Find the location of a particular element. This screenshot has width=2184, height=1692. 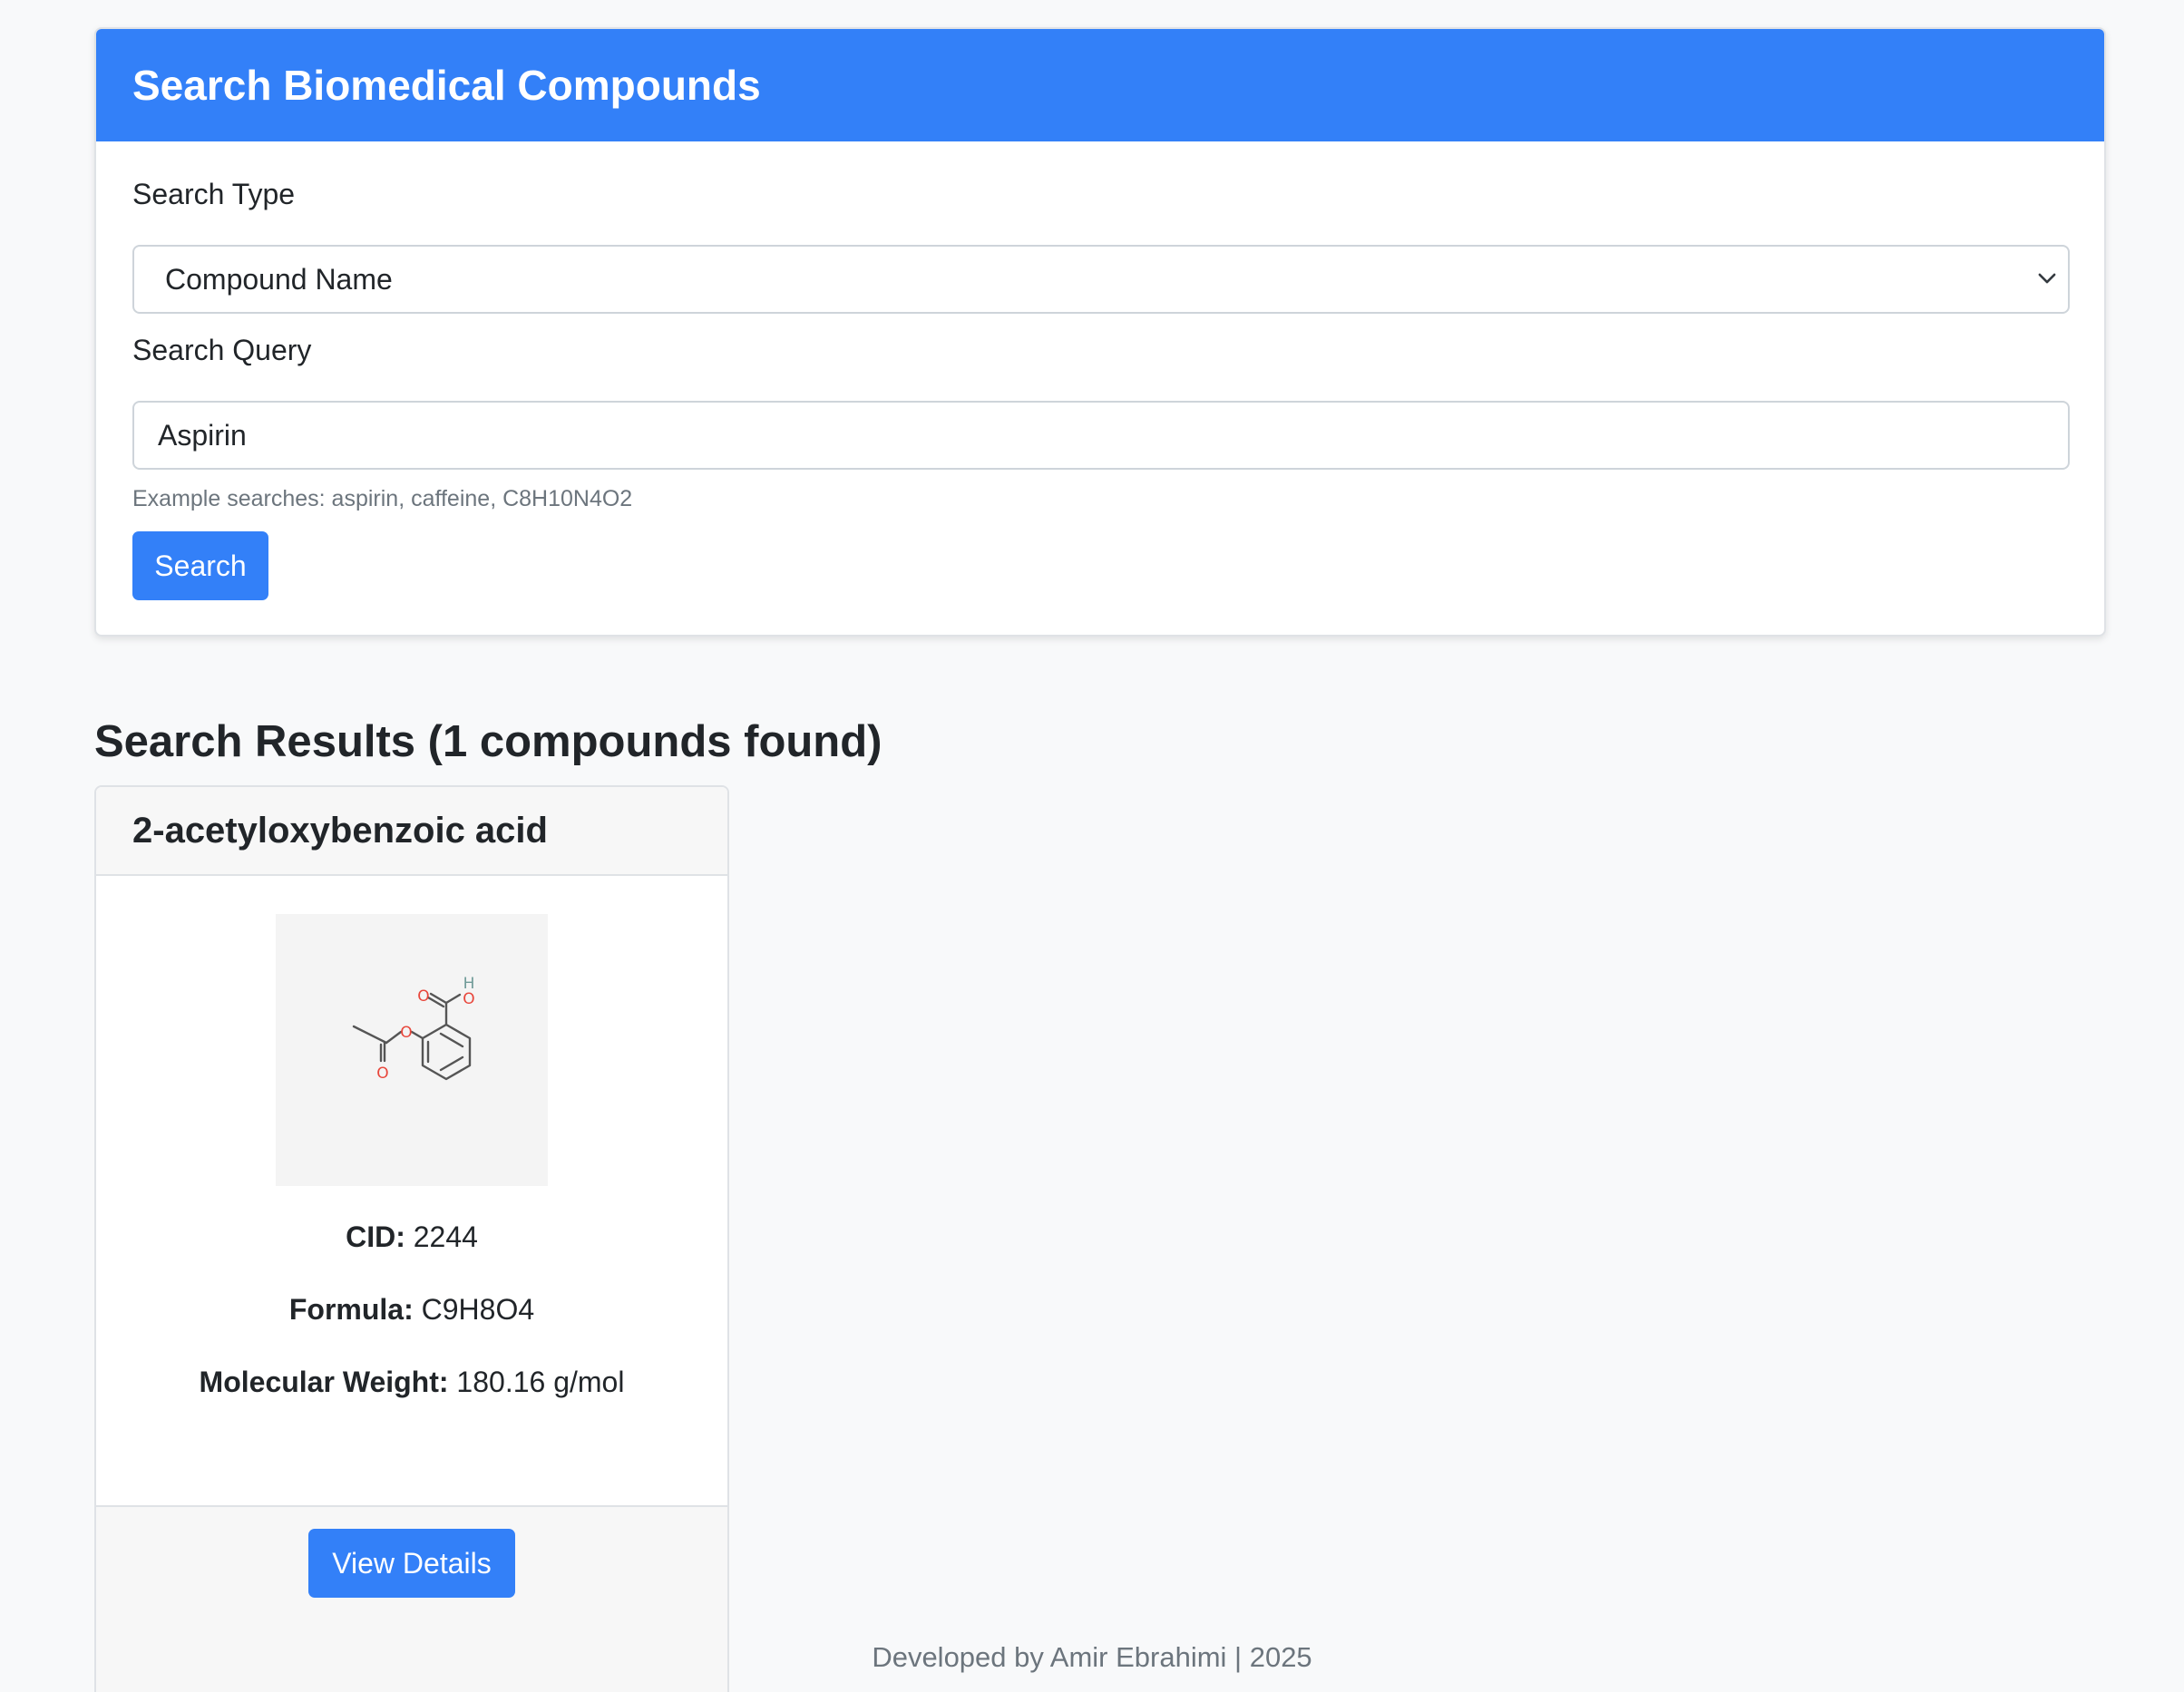

search-type-selected-value: Compound Name is located at coordinates (279, 279).